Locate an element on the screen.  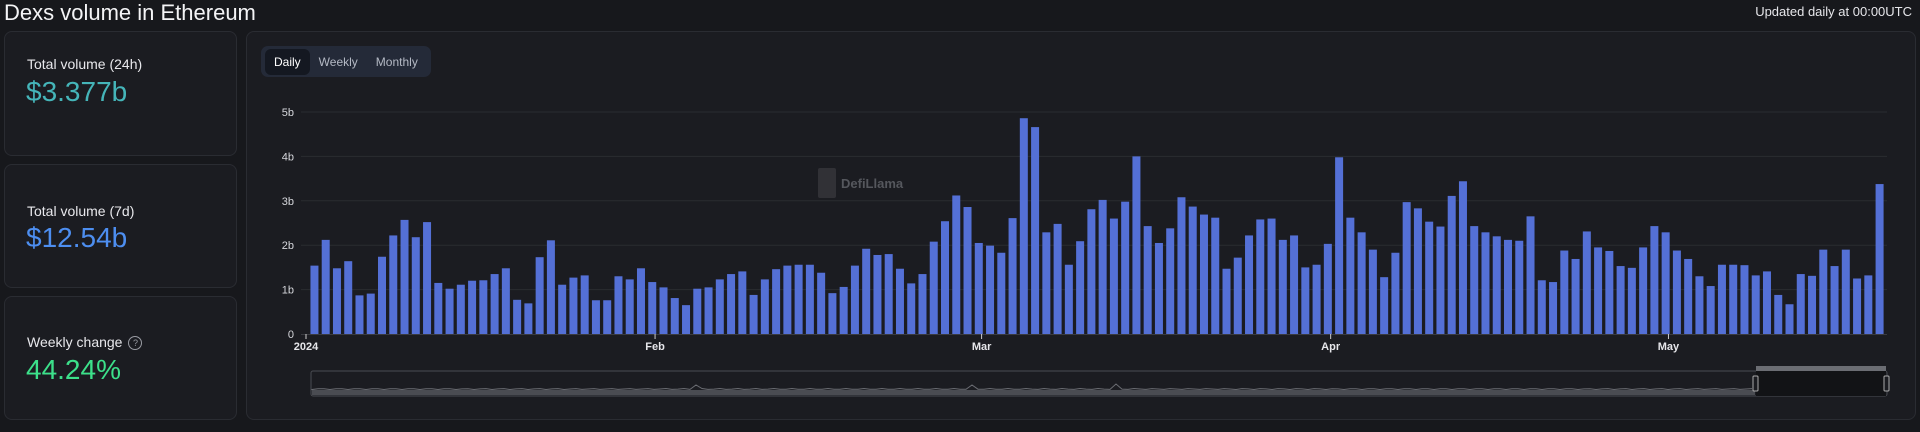
brush-handle-left is located at coordinates (1755, 383).